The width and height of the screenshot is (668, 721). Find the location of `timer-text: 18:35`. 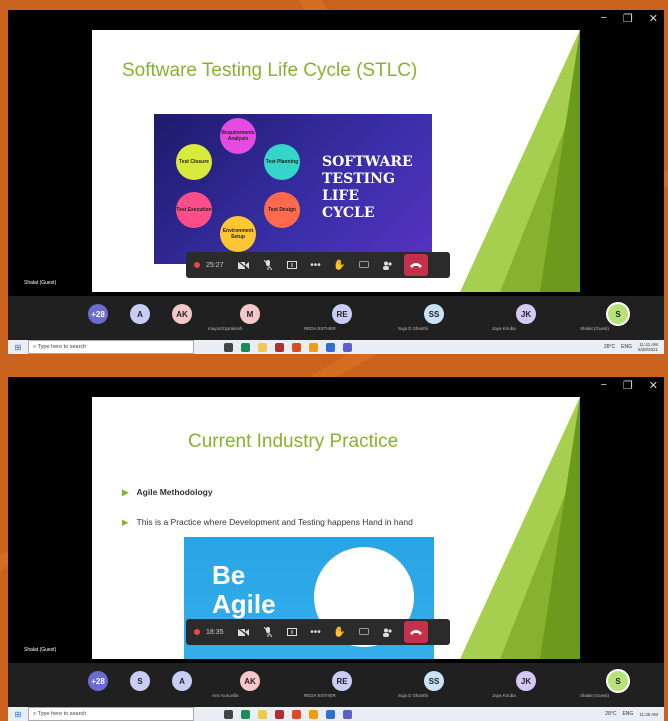

timer-text: 18:35 is located at coordinates (215, 632).